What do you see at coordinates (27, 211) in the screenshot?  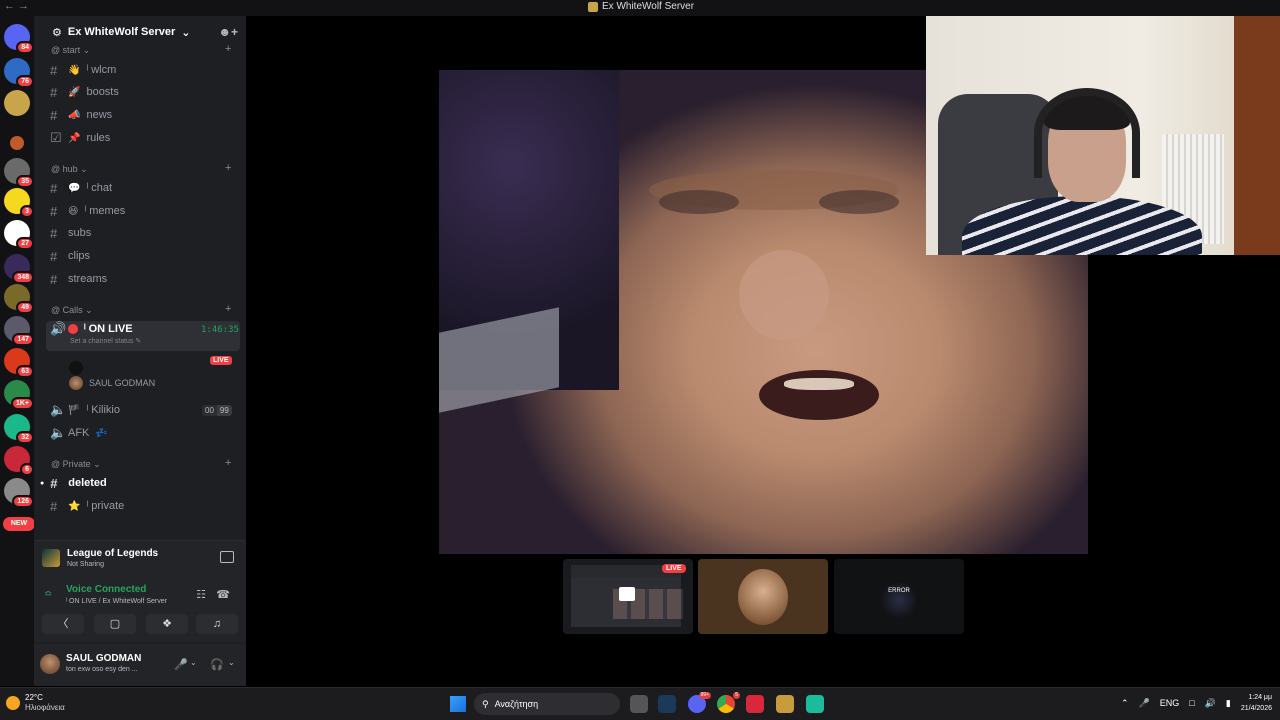 I see `server-badge: 3` at bounding box center [27, 211].